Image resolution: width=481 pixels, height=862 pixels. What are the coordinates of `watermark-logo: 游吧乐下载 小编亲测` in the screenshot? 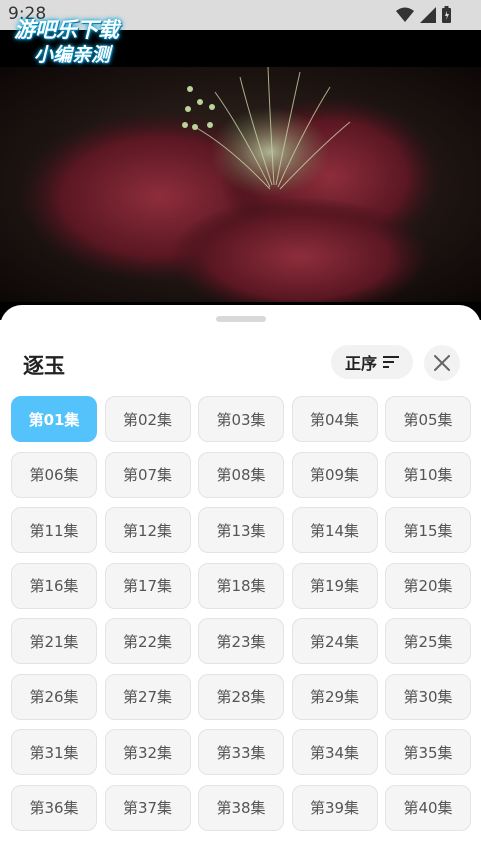 It's located at (76, 39).